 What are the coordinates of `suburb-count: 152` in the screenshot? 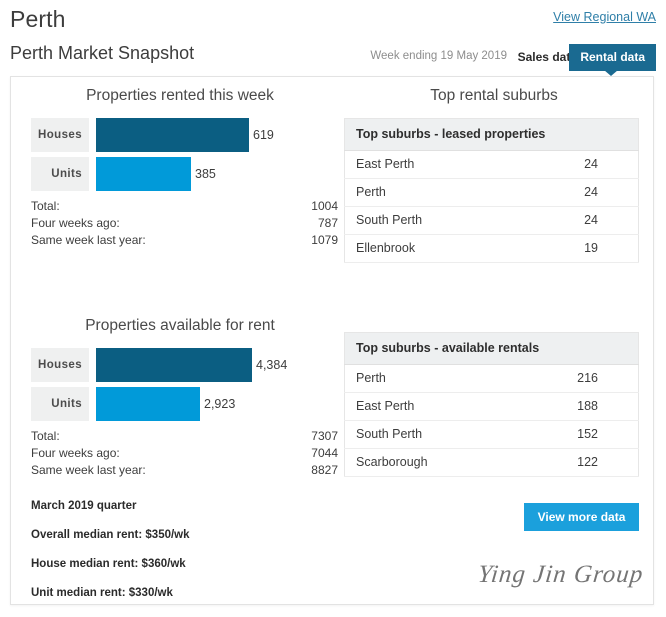 It's located at (578, 434).